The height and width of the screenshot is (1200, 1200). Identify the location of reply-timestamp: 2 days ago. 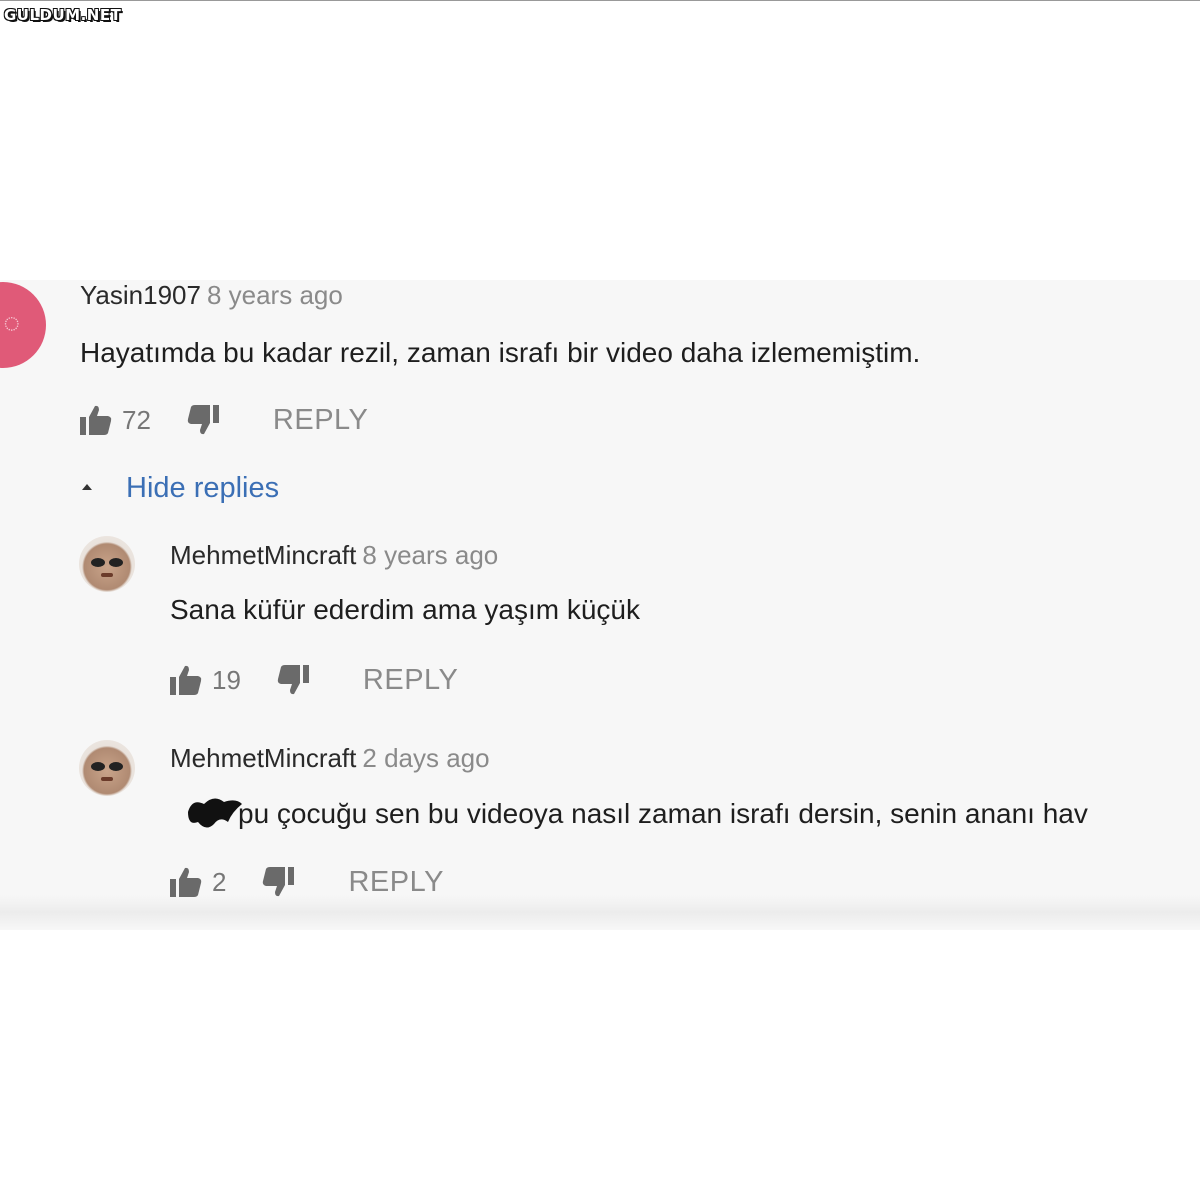
(425, 758).